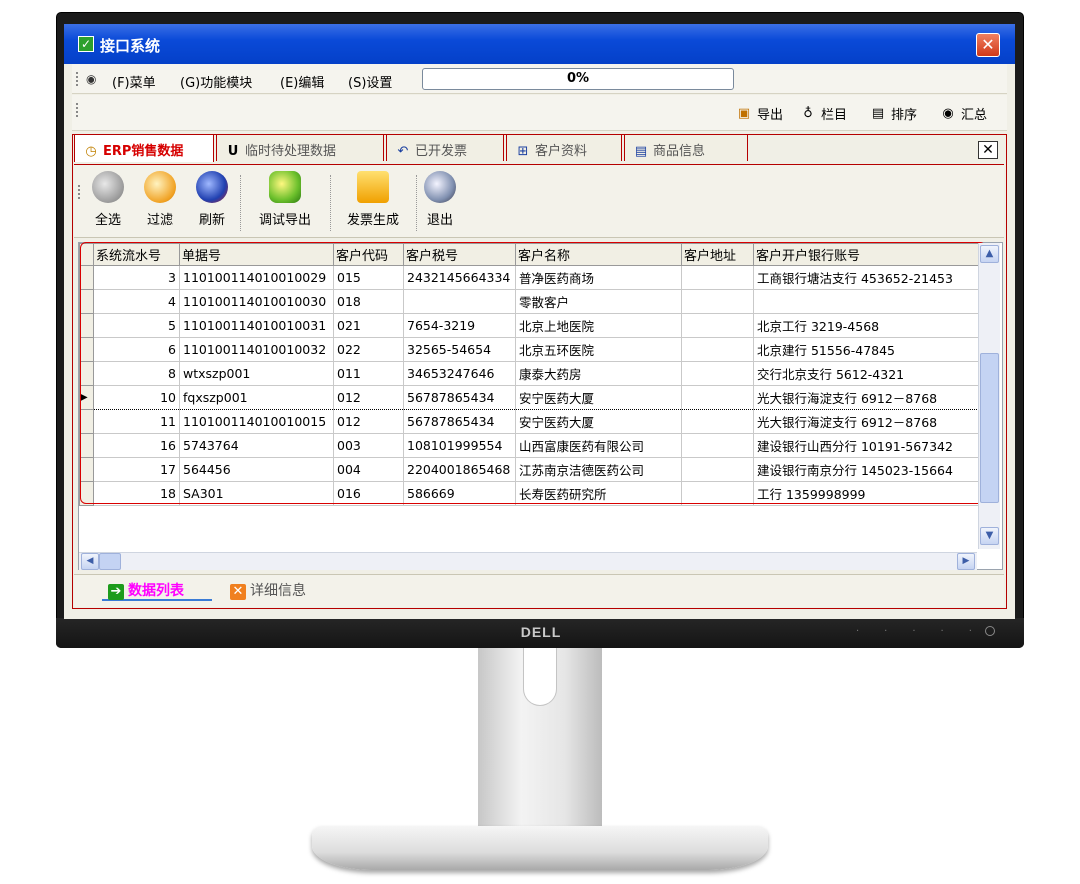 Image resolution: width=1080 pixels, height=884 pixels. Describe the element at coordinates (370, 81) in the screenshot. I see `menu-settings: (S)设置` at that location.